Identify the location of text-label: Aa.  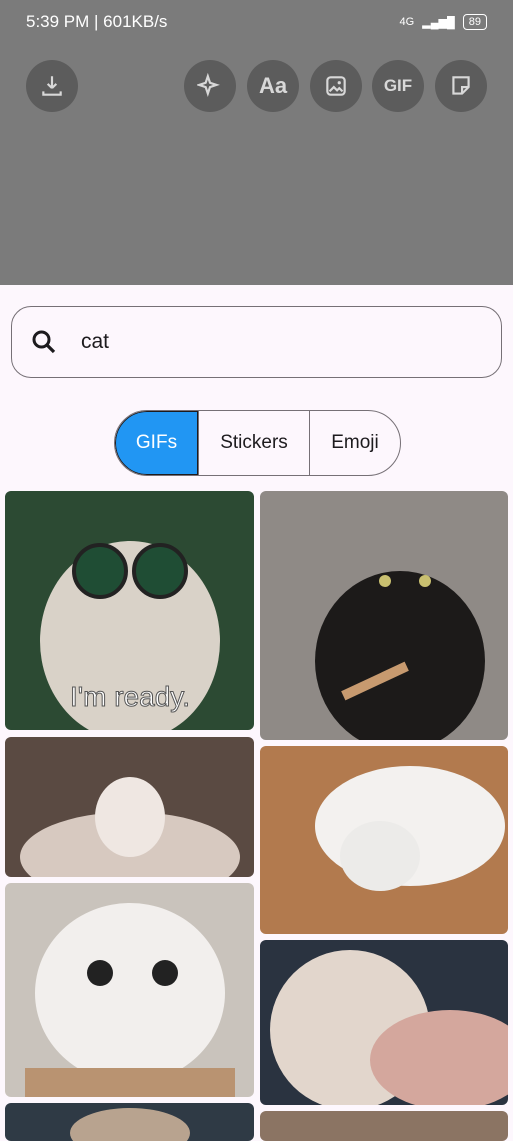
(273, 85).